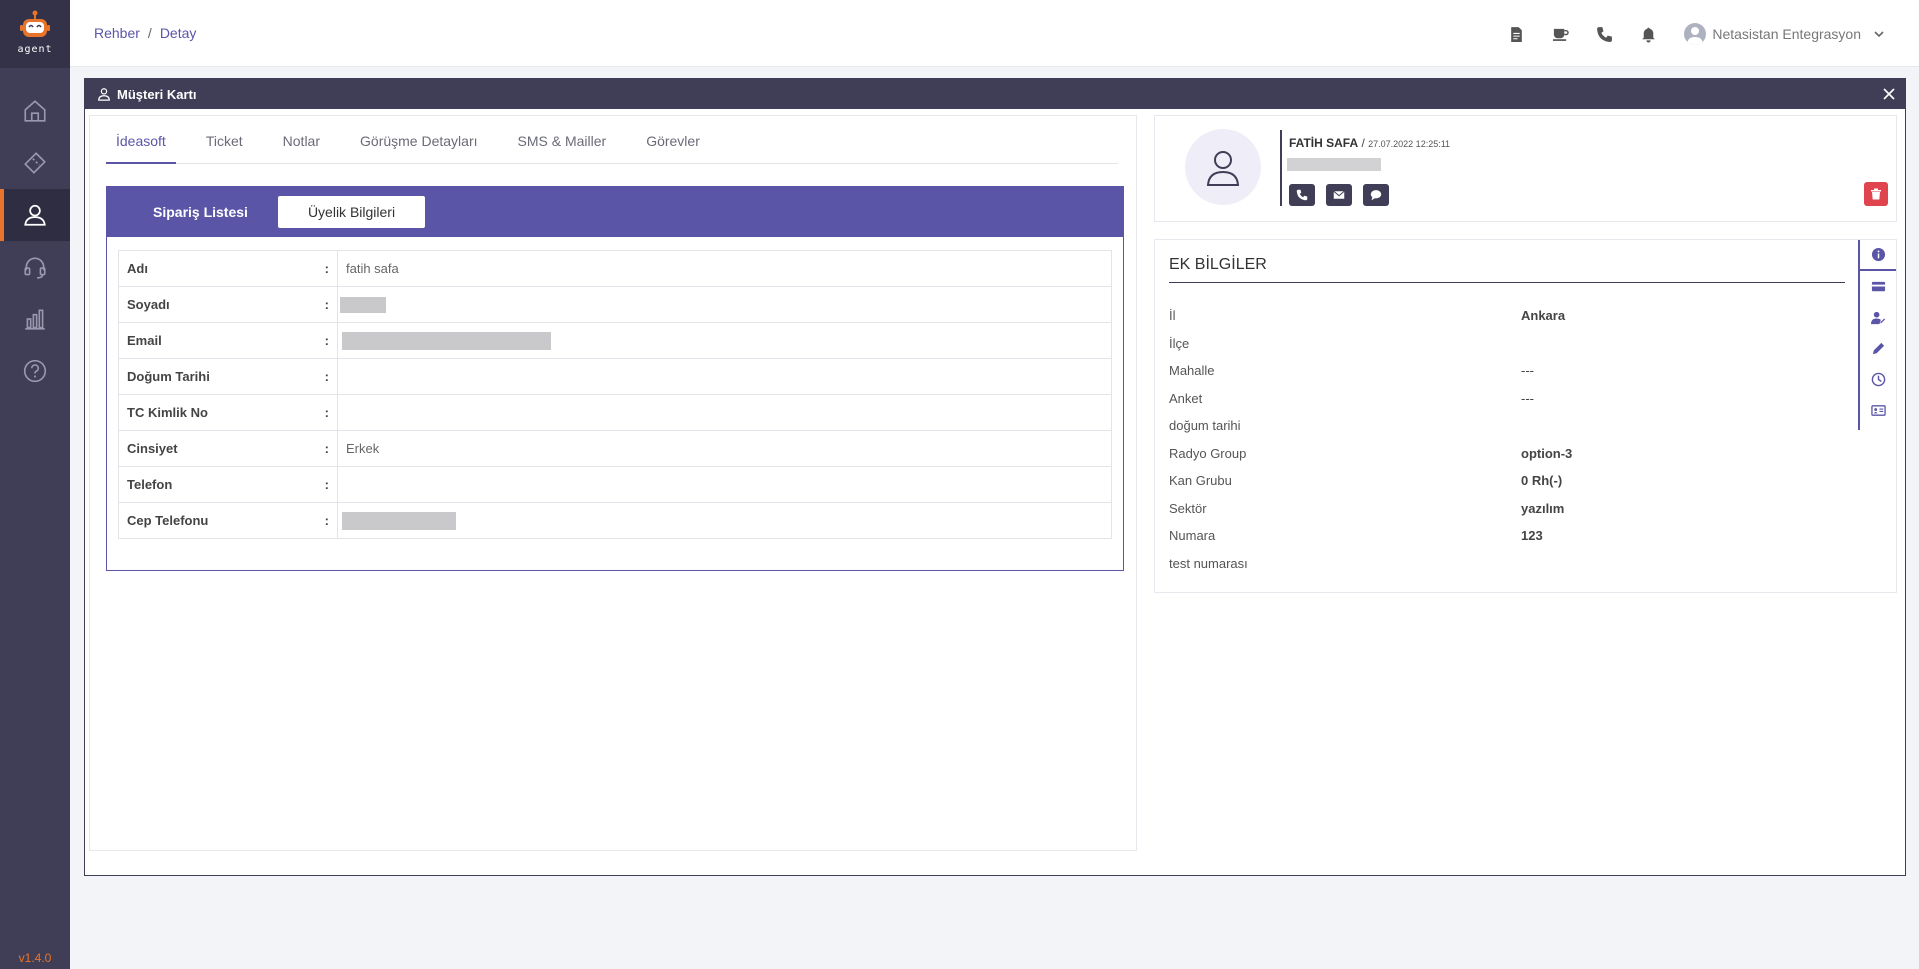 This screenshot has width=1919, height=969. I want to click on contact-header: FATİH SAFA / 27.07.2022 12:25:11, so click(1370, 143).